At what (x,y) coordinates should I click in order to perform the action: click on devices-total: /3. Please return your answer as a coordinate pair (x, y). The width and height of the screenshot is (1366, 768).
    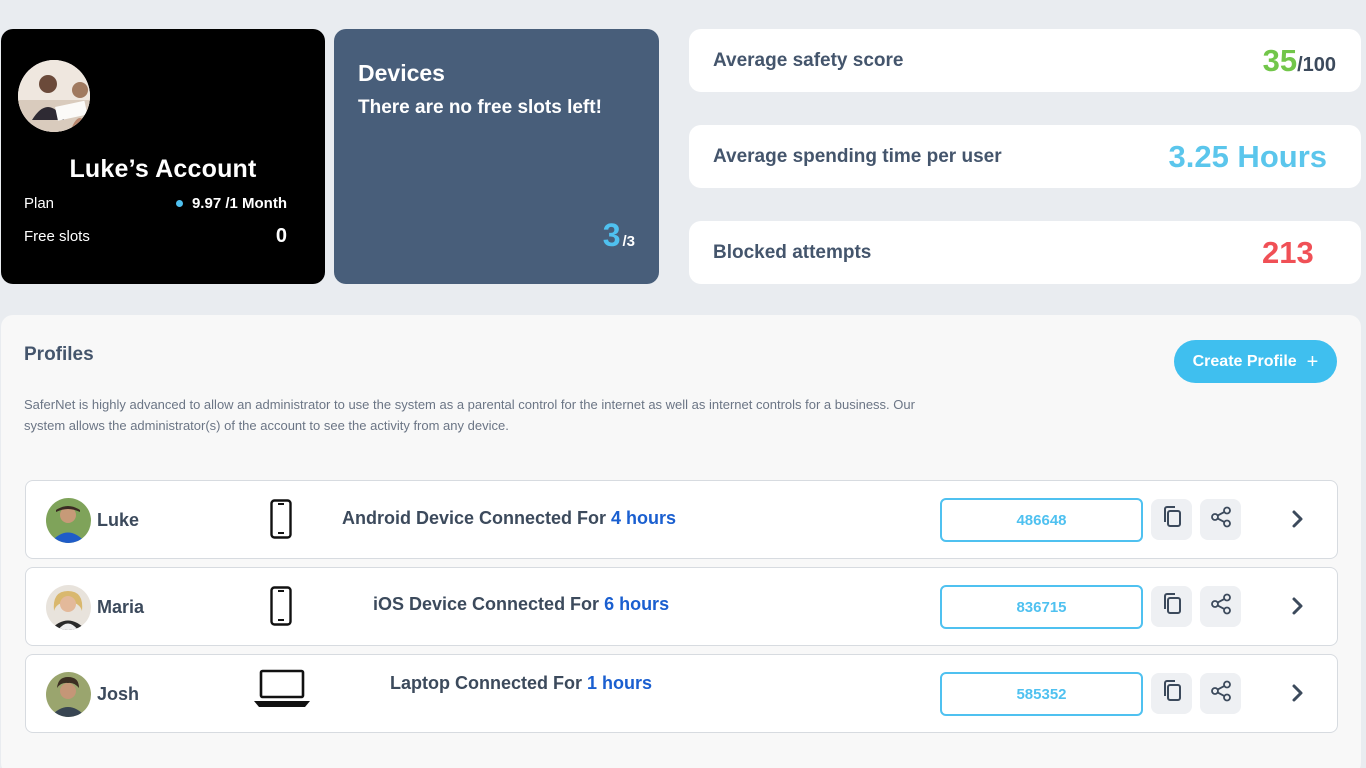
    Looking at the image, I should click on (628, 241).